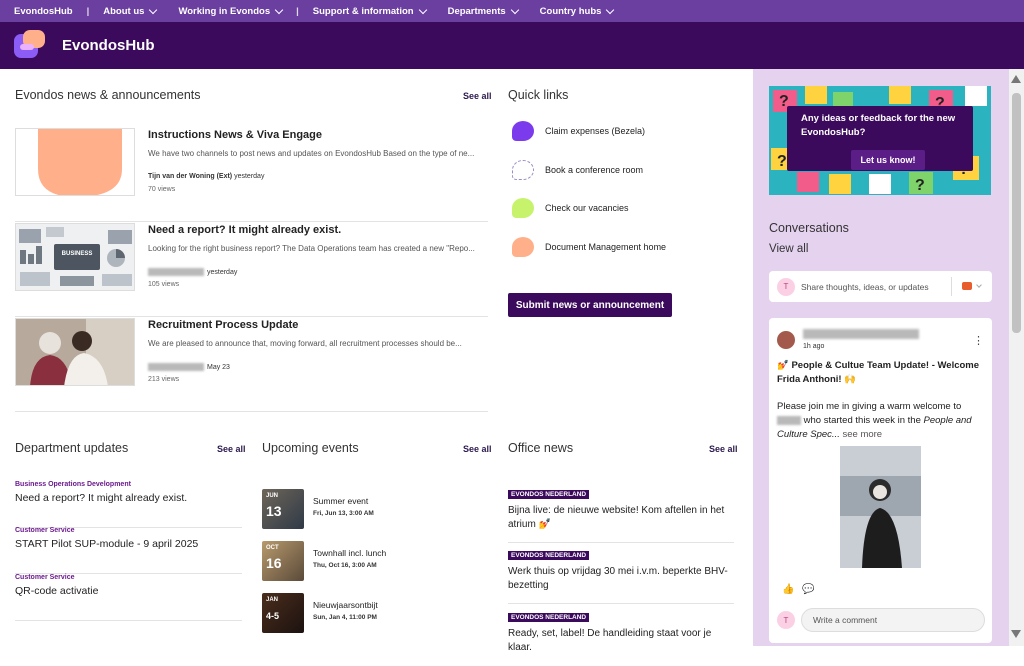 This screenshot has height=666, width=1024. What do you see at coordinates (43, 11) in the screenshot?
I see `nav-home-link: EvondosHub` at bounding box center [43, 11].